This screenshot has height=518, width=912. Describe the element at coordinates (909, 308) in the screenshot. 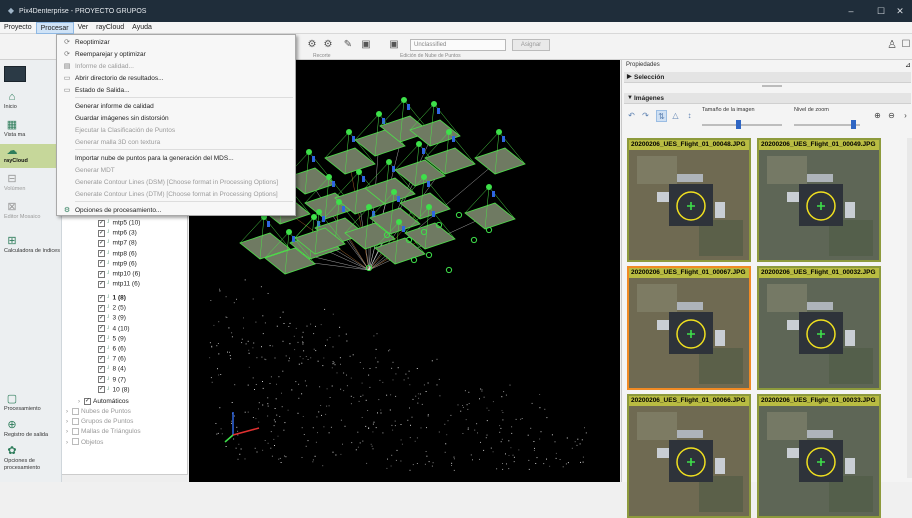

I see `images-scrollbar` at that location.